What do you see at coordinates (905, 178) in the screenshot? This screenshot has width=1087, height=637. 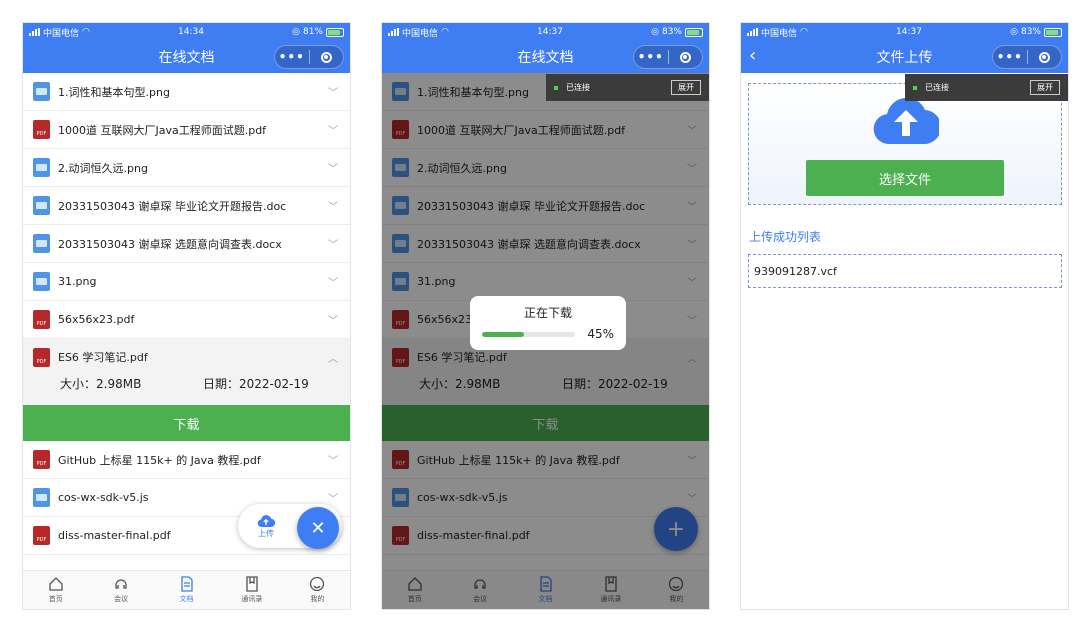 I see `choose-file-button: 选择文件` at bounding box center [905, 178].